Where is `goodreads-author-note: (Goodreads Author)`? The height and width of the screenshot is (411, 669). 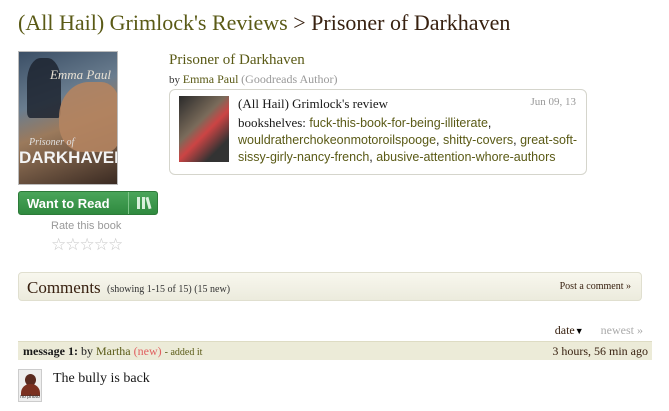 goodreads-author-note: (Goodreads Author) is located at coordinates (289, 79).